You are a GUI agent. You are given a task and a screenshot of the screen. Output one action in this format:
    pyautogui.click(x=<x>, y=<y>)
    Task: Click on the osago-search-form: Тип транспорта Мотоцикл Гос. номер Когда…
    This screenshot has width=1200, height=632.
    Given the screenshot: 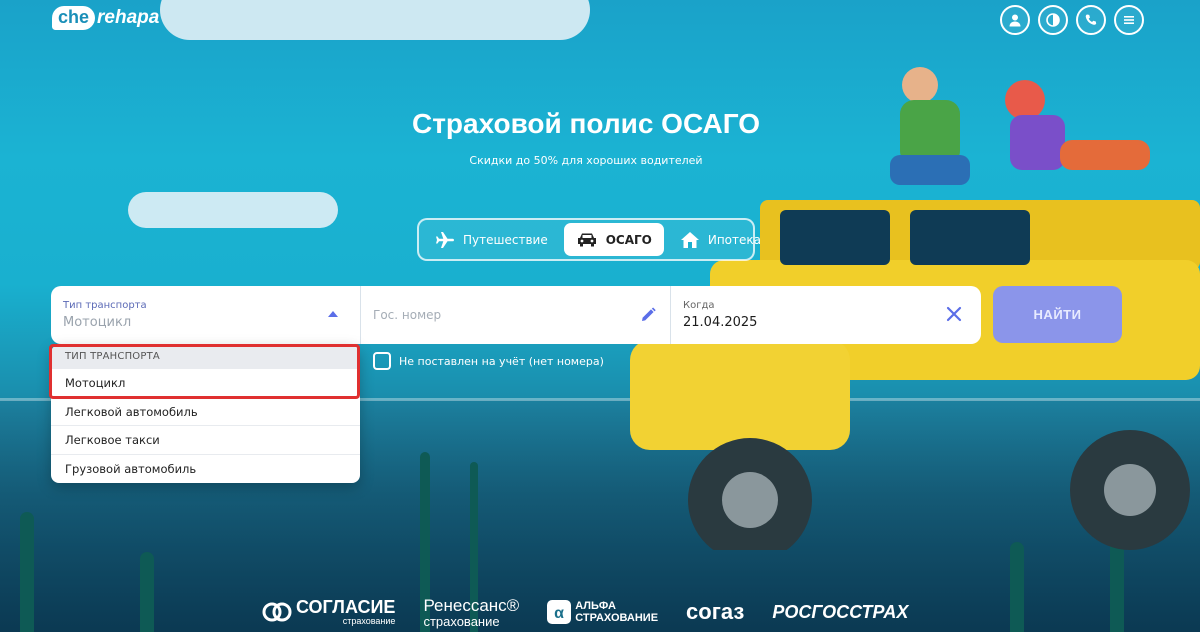 What is the action you would take?
    pyautogui.click(x=516, y=315)
    